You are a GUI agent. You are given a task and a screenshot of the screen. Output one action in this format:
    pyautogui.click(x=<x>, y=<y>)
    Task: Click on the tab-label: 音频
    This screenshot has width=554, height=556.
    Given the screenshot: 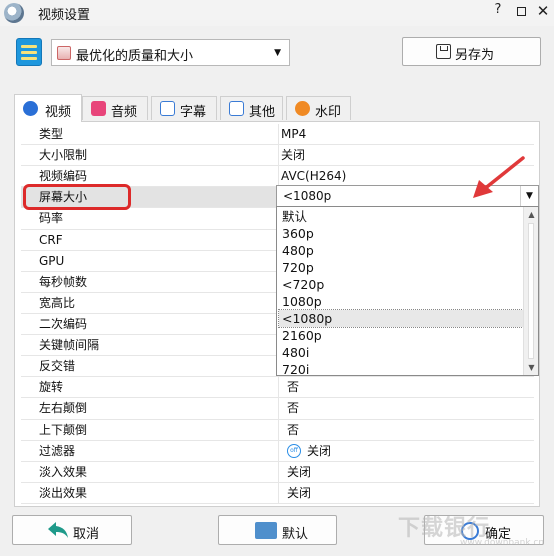 What is the action you would take?
    pyautogui.click(x=124, y=112)
    